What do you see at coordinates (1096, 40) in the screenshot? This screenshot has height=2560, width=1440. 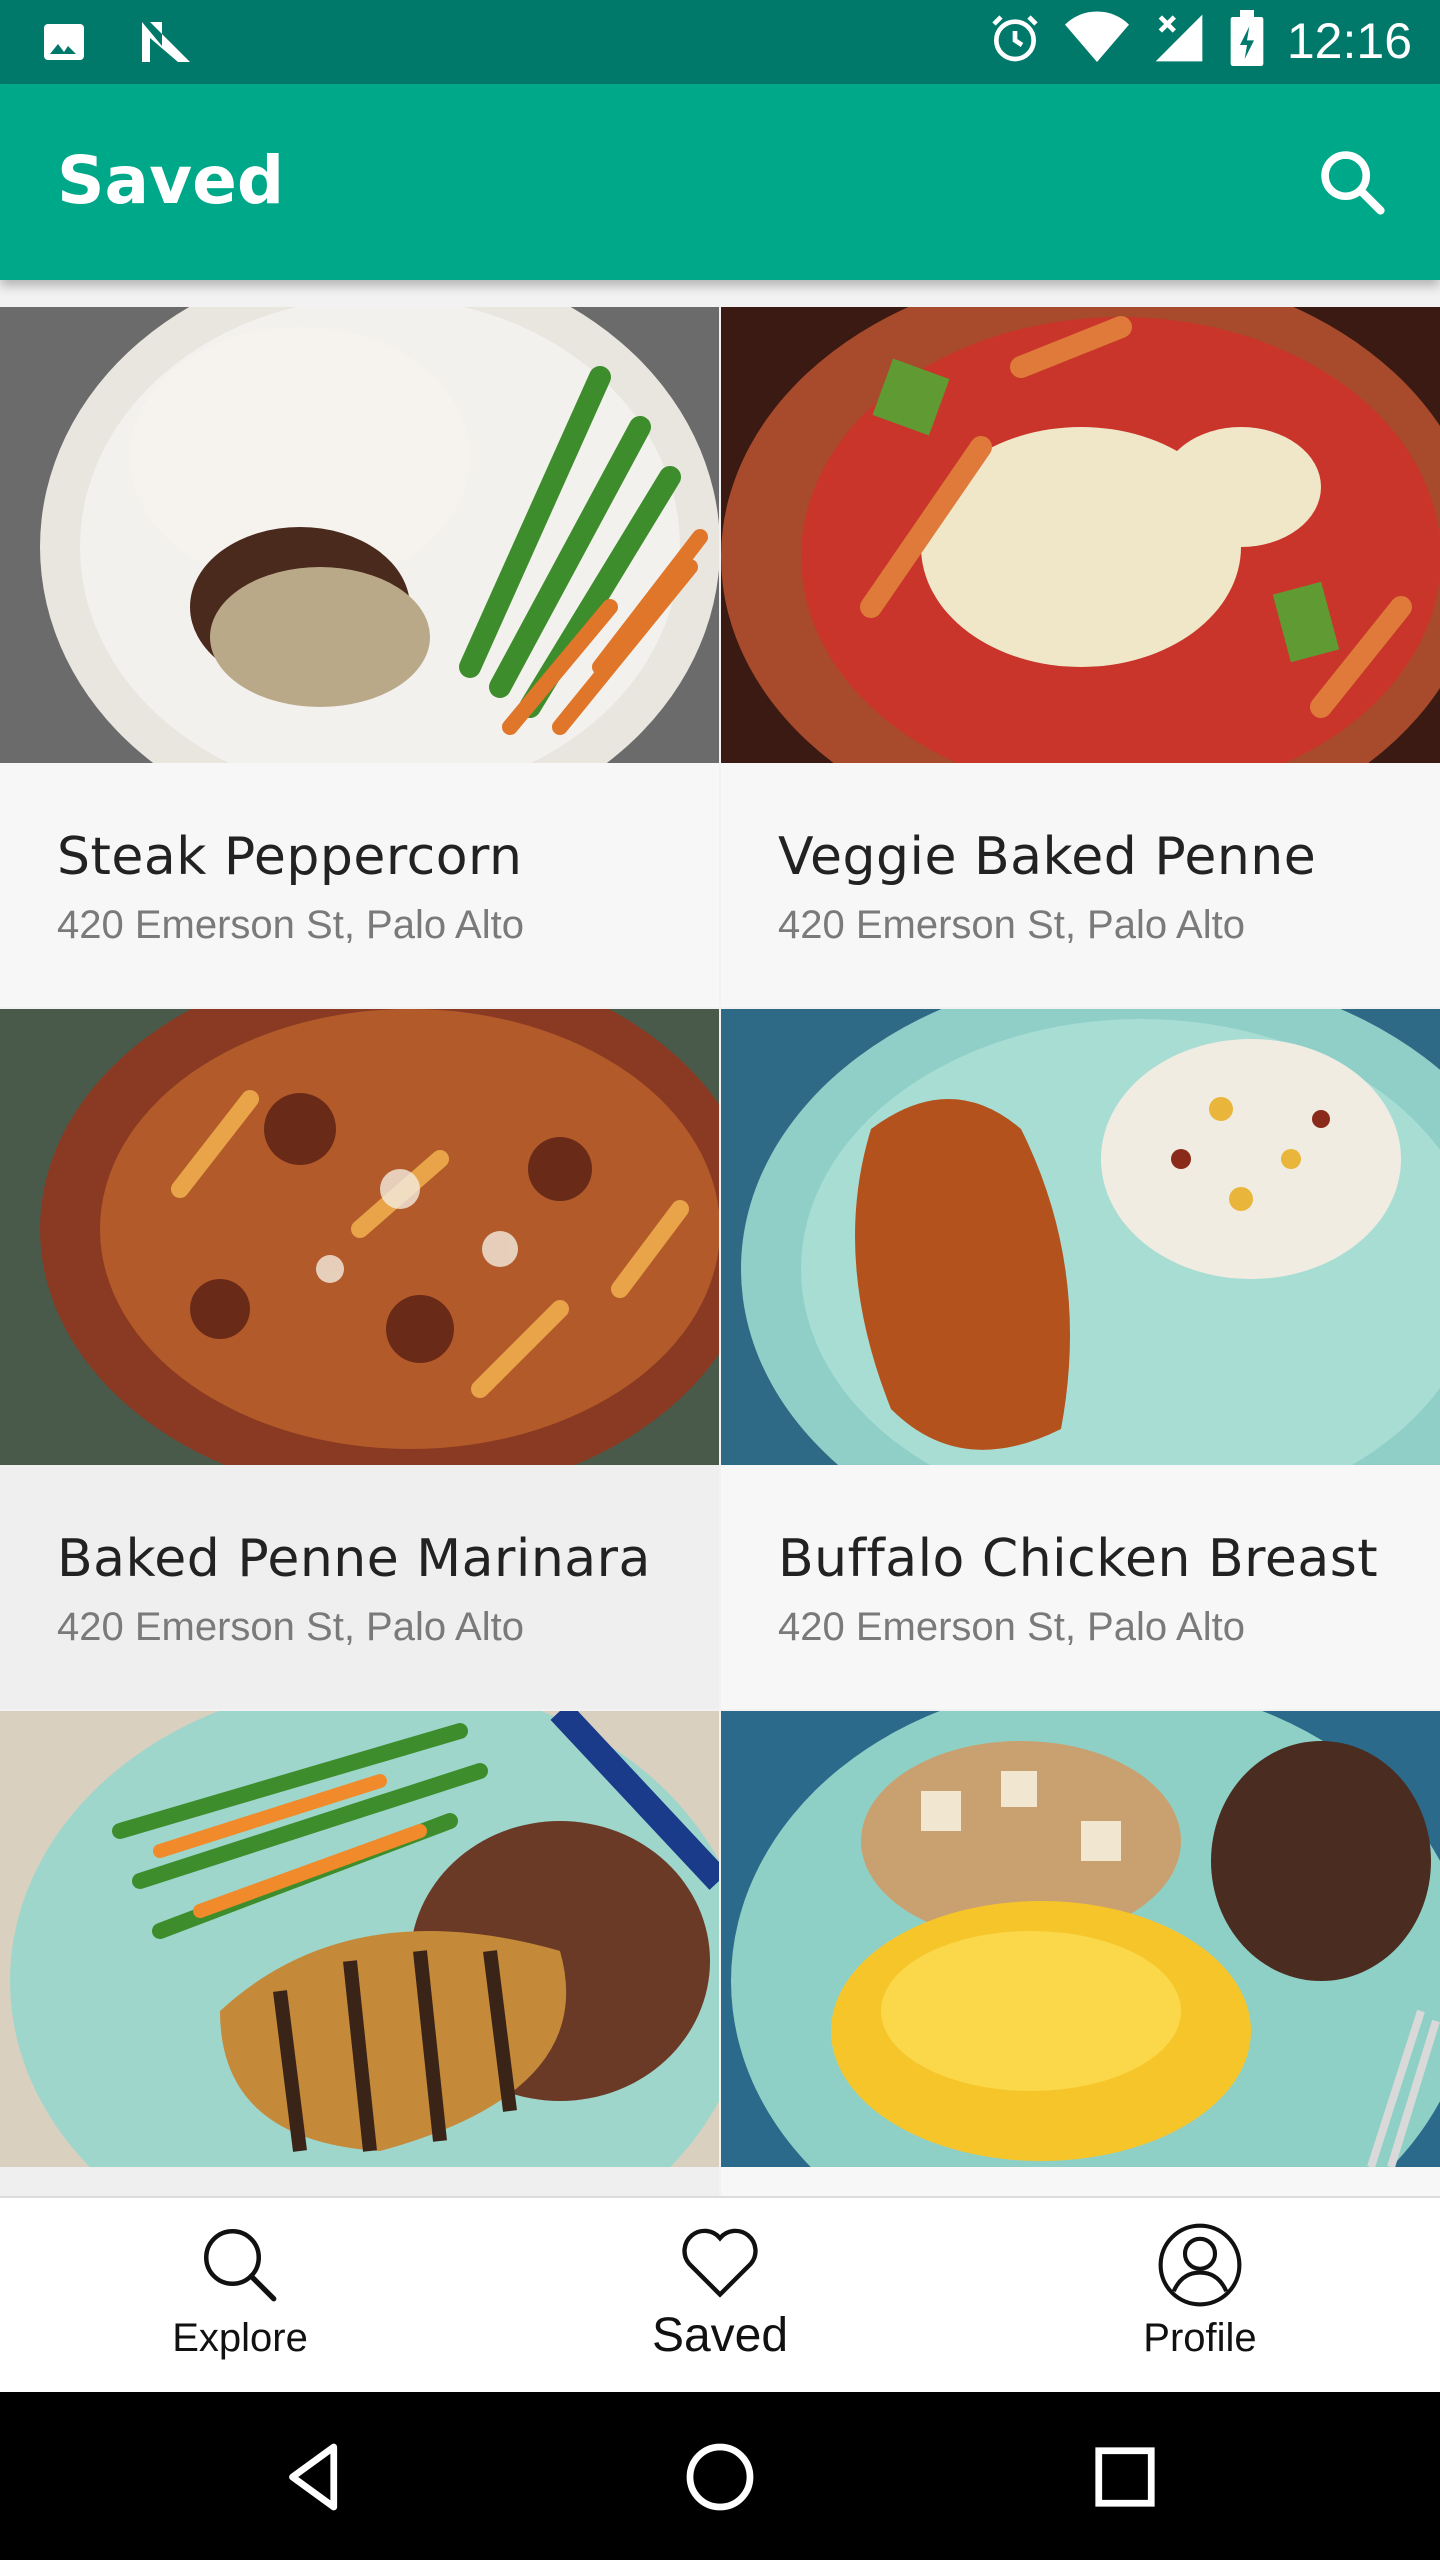 I see `wifi-icon` at bounding box center [1096, 40].